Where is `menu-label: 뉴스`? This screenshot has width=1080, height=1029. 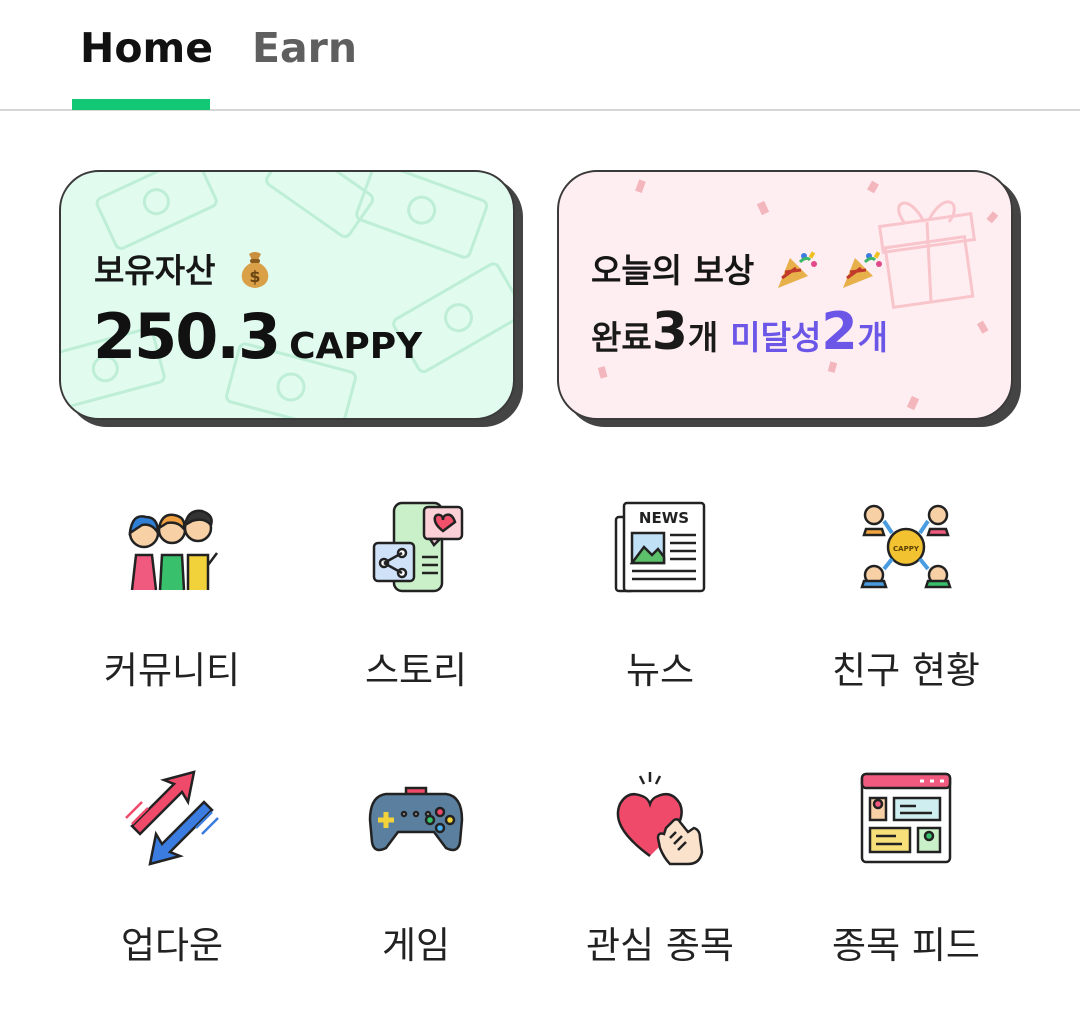 menu-label: 뉴스 is located at coordinates (660, 670).